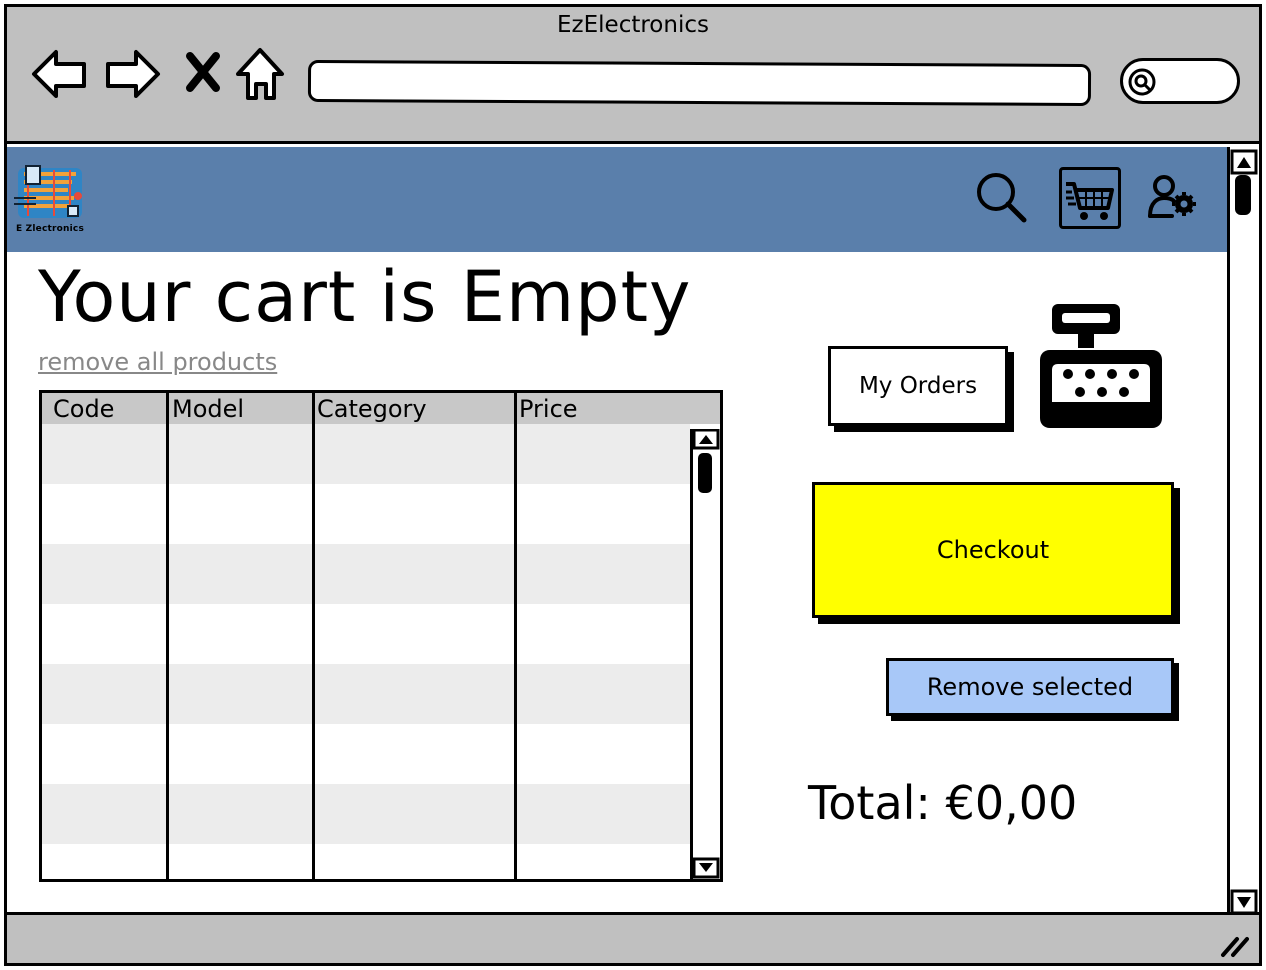 Image resolution: width=1266 pixels, height=970 pixels. Describe the element at coordinates (918, 386) in the screenshot. I see `my-orders-button: My Orders` at that location.